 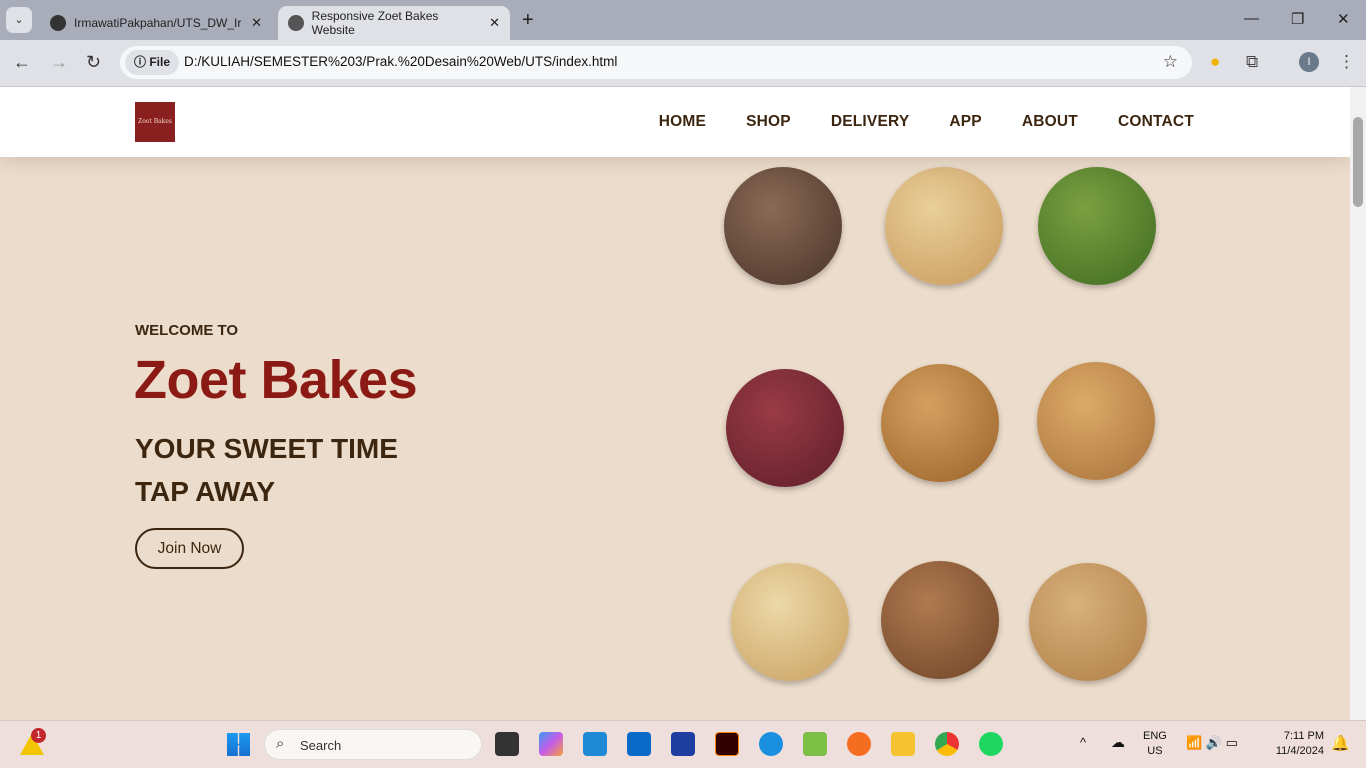 What do you see at coordinates (944, 226) in the screenshot?
I see `cookie-cashew` at bounding box center [944, 226].